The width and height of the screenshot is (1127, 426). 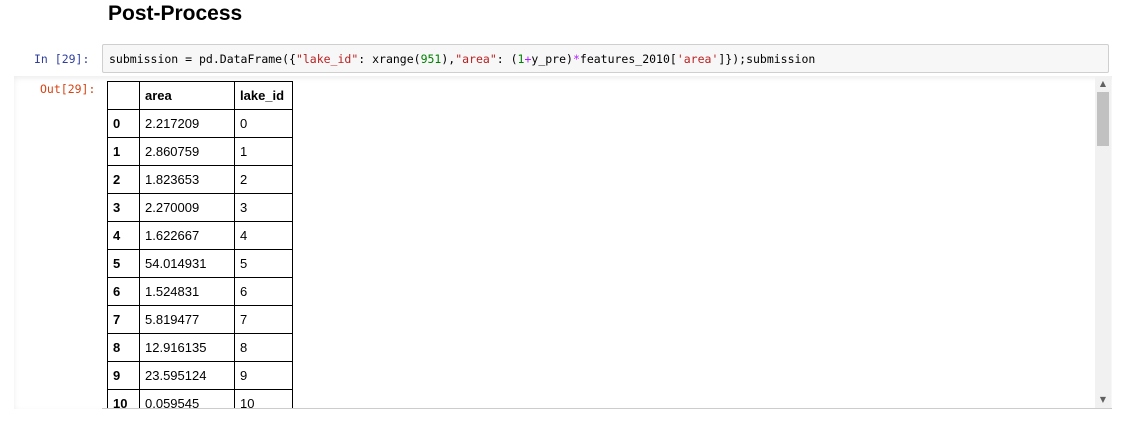 What do you see at coordinates (123, 291) in the screenshot?
I see `row-index: 6` at bounding box center [123, 291].